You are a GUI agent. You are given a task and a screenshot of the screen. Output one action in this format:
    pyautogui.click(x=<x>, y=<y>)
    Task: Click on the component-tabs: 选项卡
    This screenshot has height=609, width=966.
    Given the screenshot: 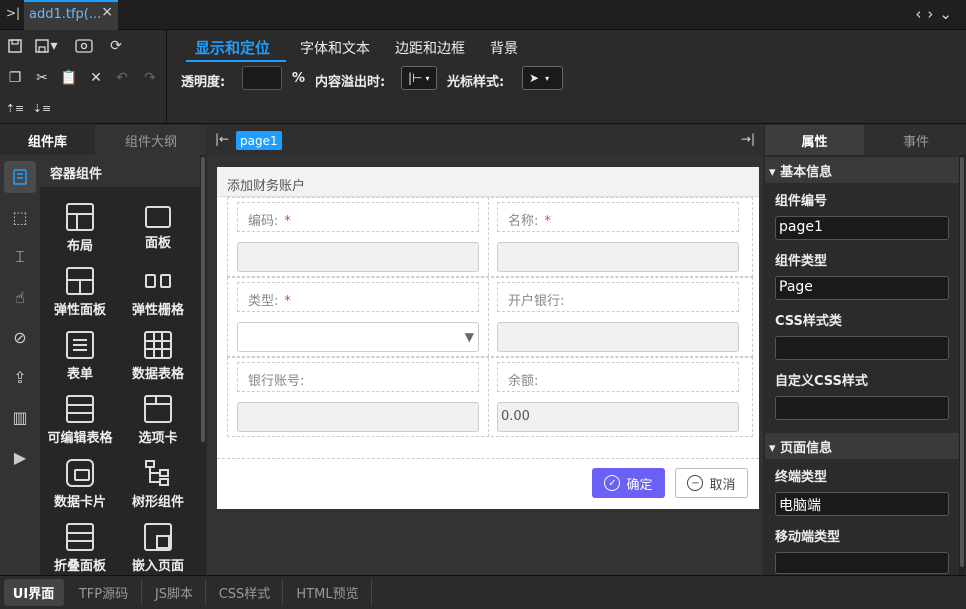 What is the action you would take?
    pyautogui.click(x=158, y=421)
    